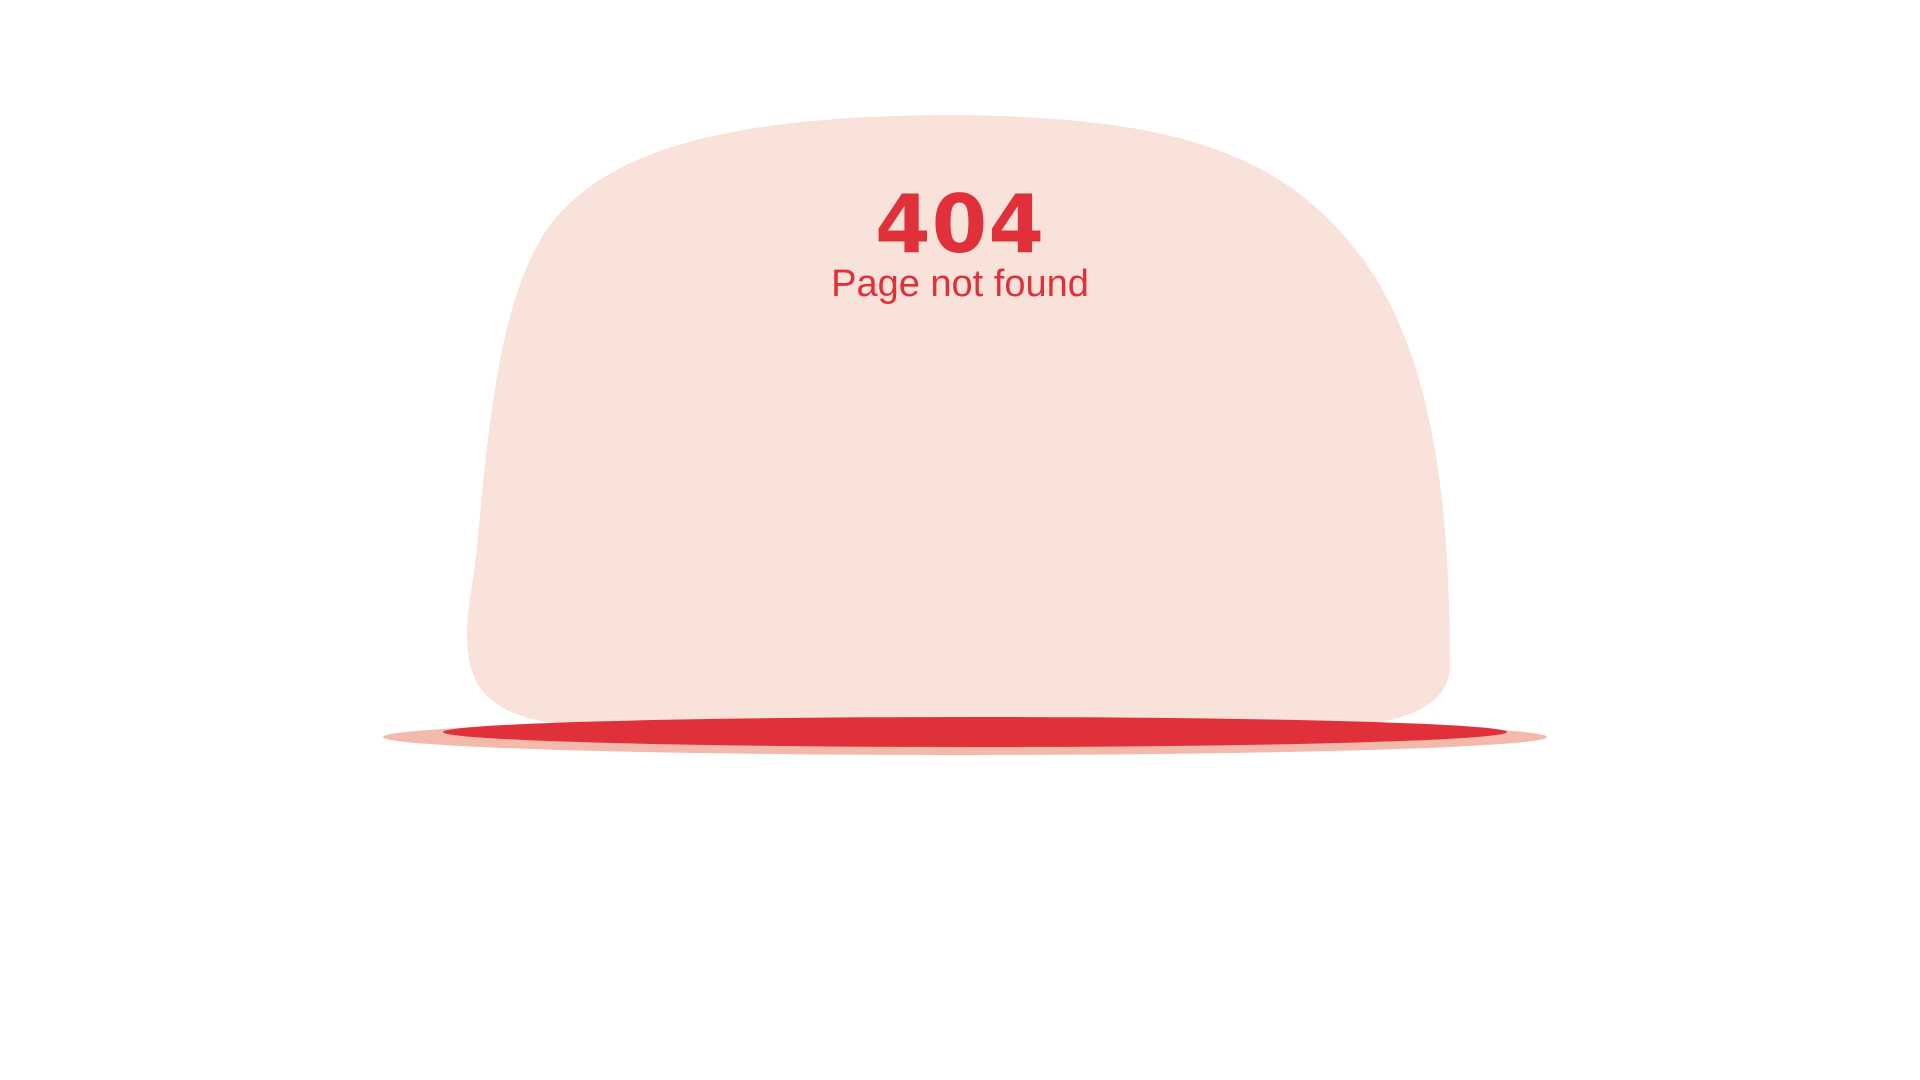 This screenshot has height=1080, width=1920. Describe the element at coordinates (960, 224) in the screenshot. I see `error-code: 404` at that location.